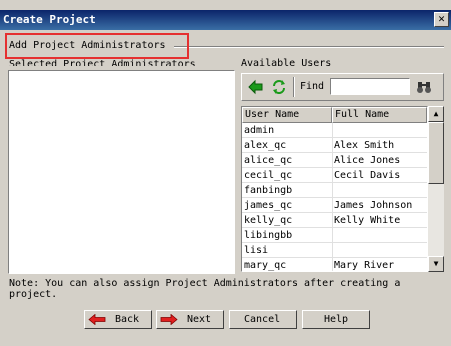  I want to click on refresh-icon, so click(279, 87).